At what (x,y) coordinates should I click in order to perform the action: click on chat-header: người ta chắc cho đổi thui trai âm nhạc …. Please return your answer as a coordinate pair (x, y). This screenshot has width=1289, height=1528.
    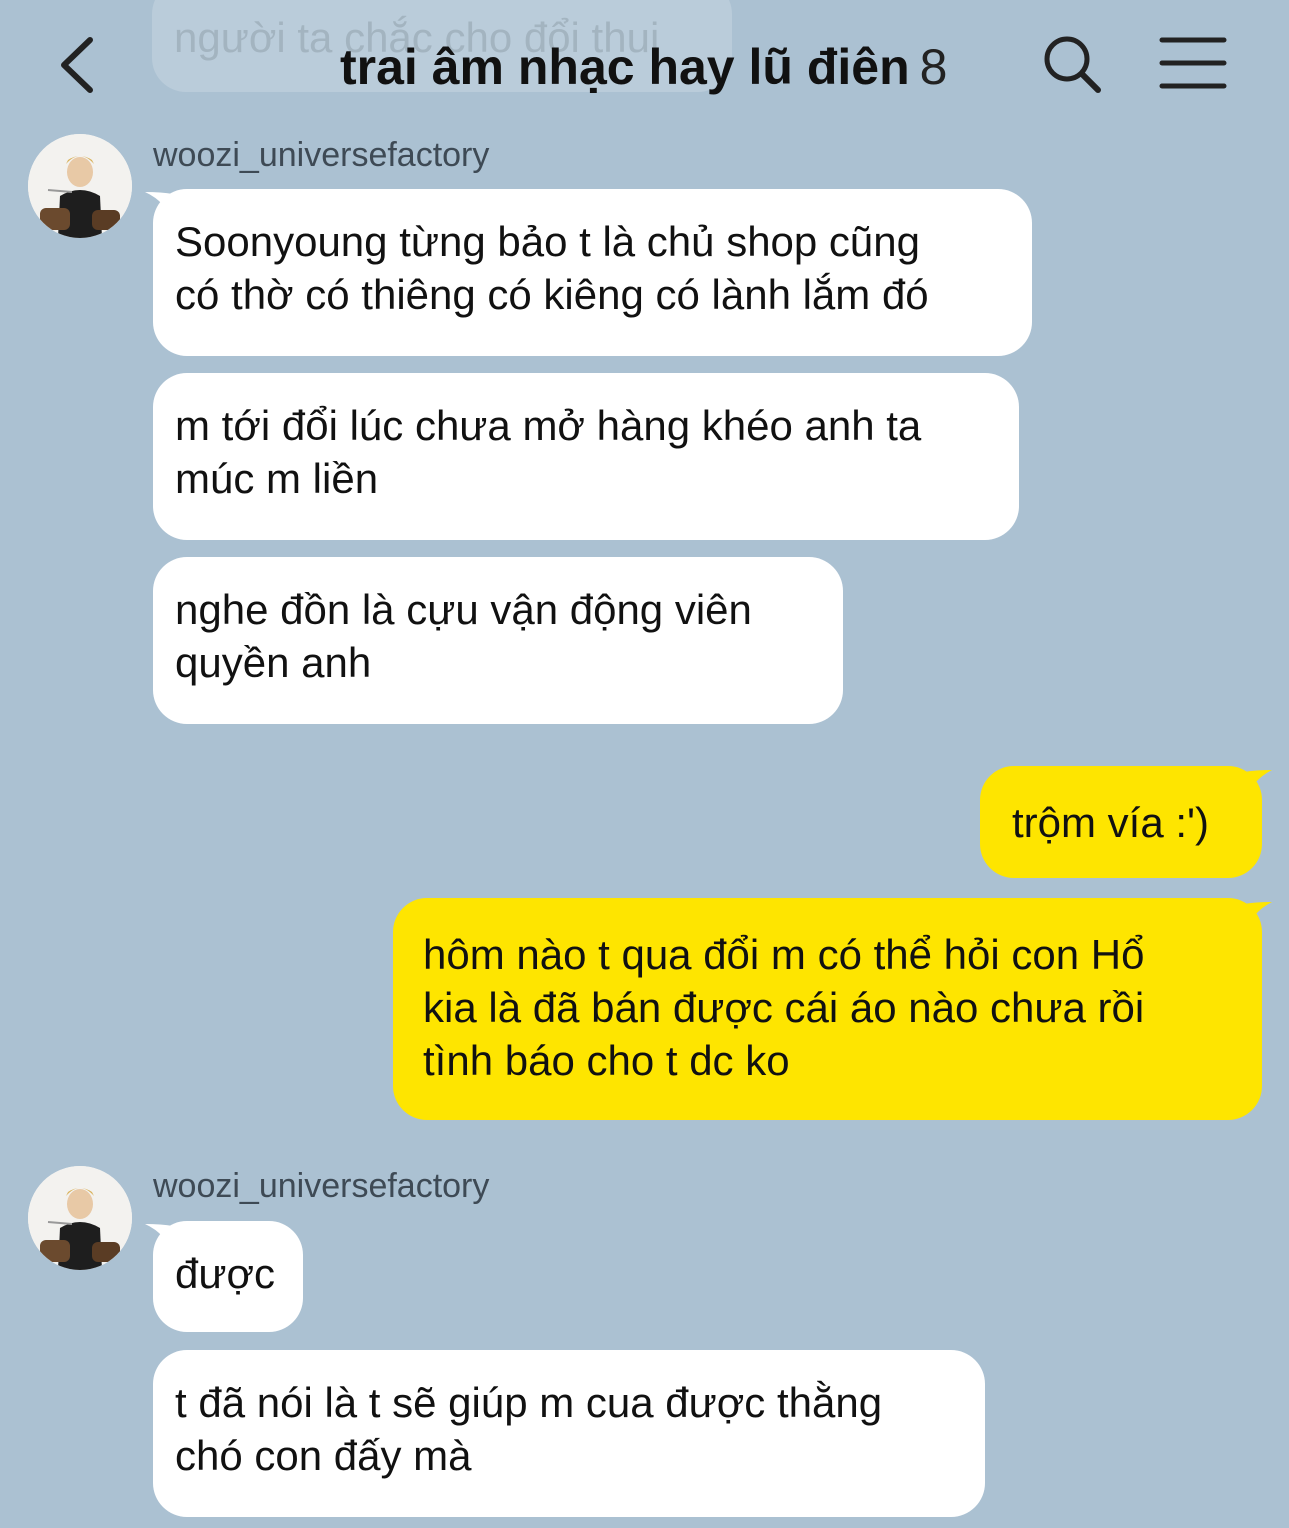
    Looking at the image, I should click on (644, 65).